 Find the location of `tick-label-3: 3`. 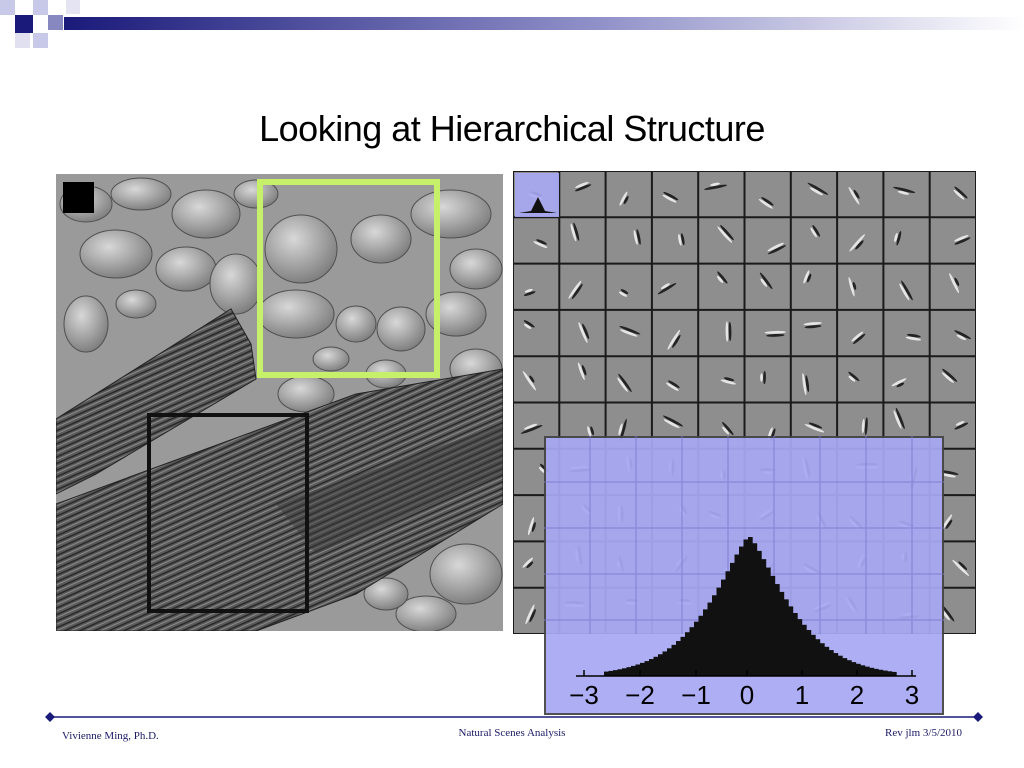

tick-label-3: 3 is located at coordinates (912, 695).